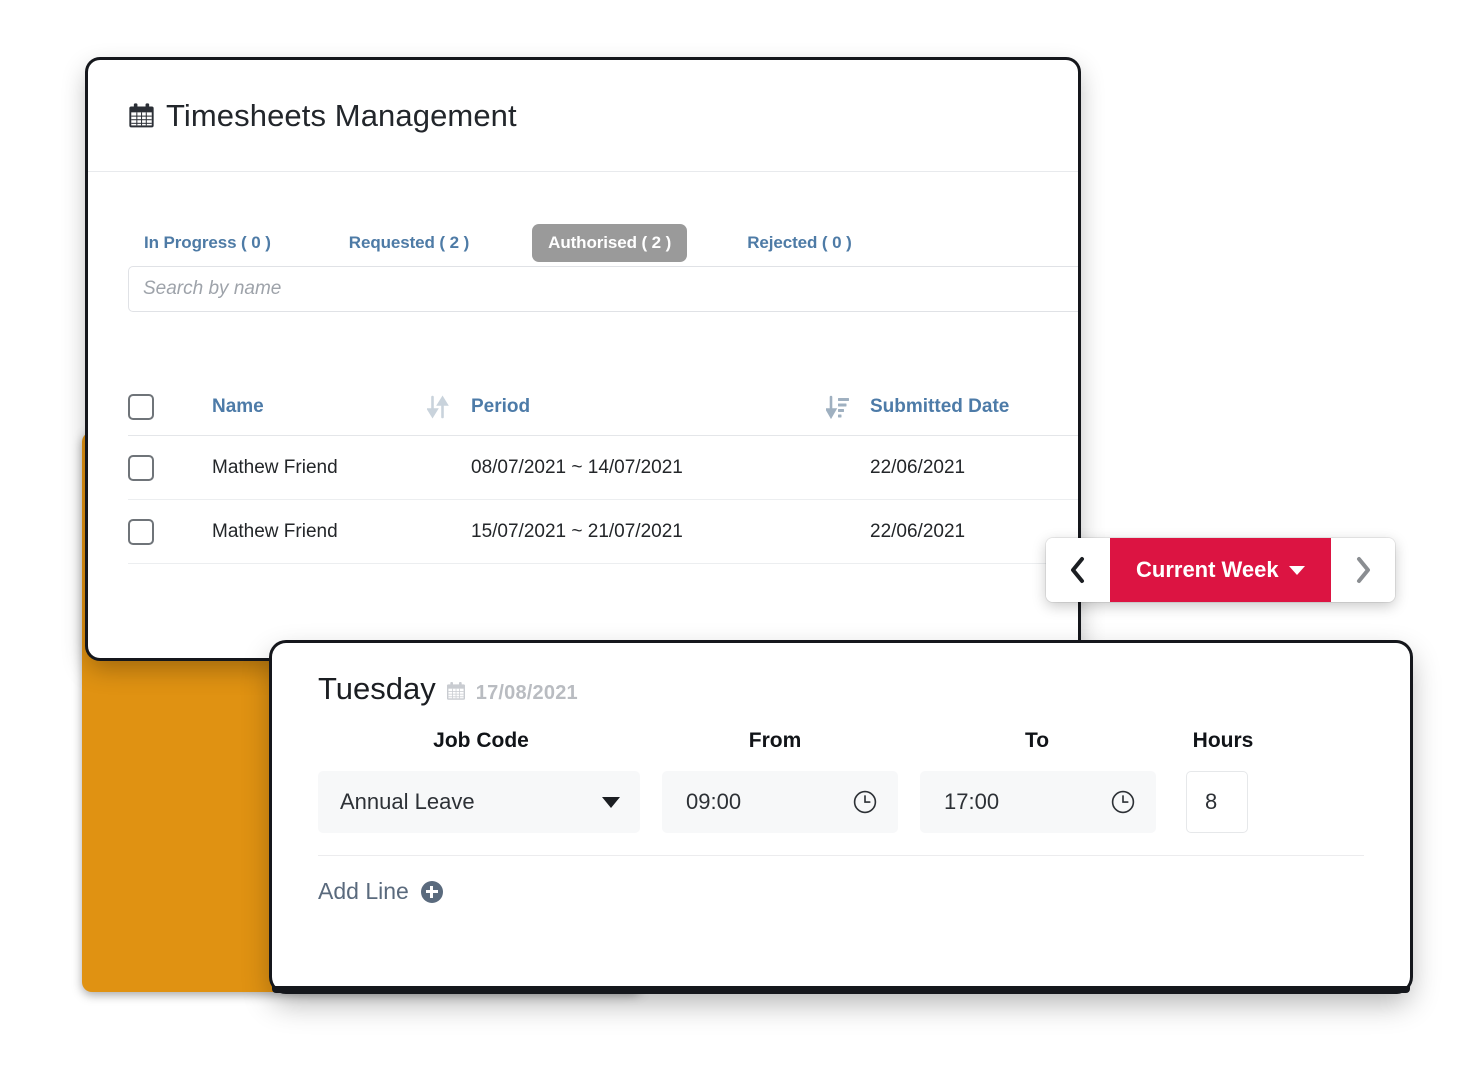 The image size is (1480, 1081). Describe the element at coordinates (438, 407) in the screenshot. I see `sort-updown-icon` at that location.